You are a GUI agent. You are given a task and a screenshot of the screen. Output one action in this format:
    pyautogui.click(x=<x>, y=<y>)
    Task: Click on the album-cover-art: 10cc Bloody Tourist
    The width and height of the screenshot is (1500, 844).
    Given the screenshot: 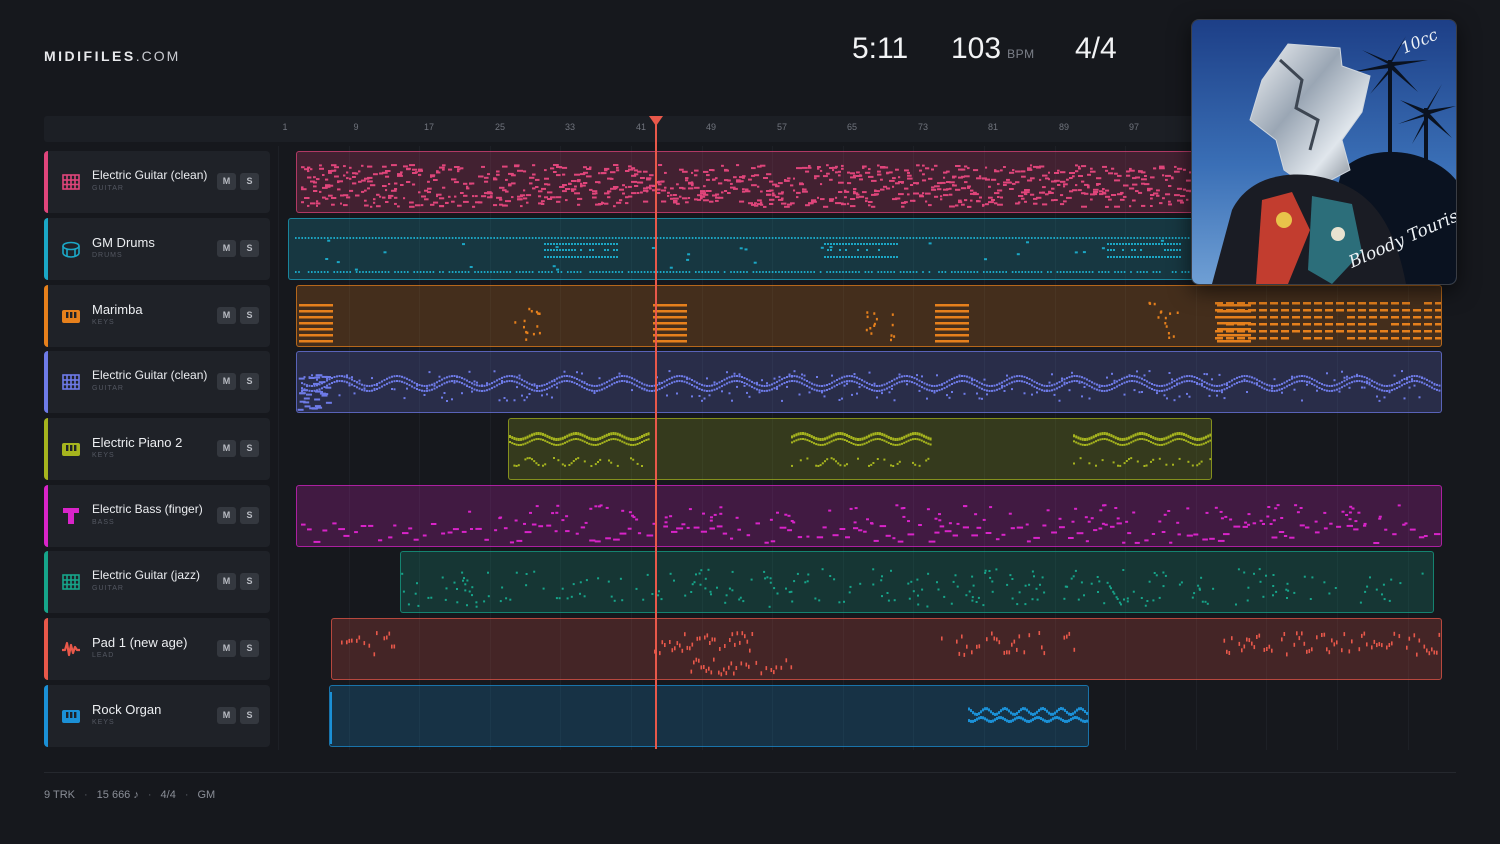 What is the action you would take?
    pyautogui.click(x=1324, y=152)
    